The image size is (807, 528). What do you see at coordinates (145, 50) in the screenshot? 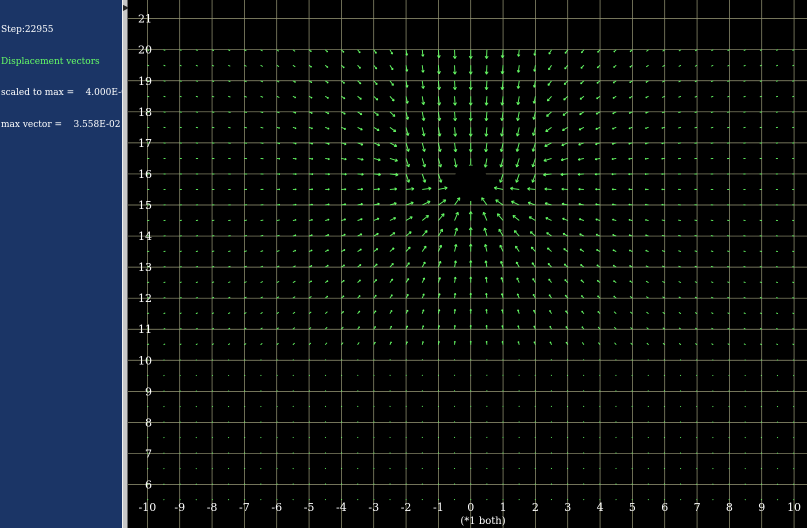
I see `y-tick-label: 20` at bounding box center [145, 50].